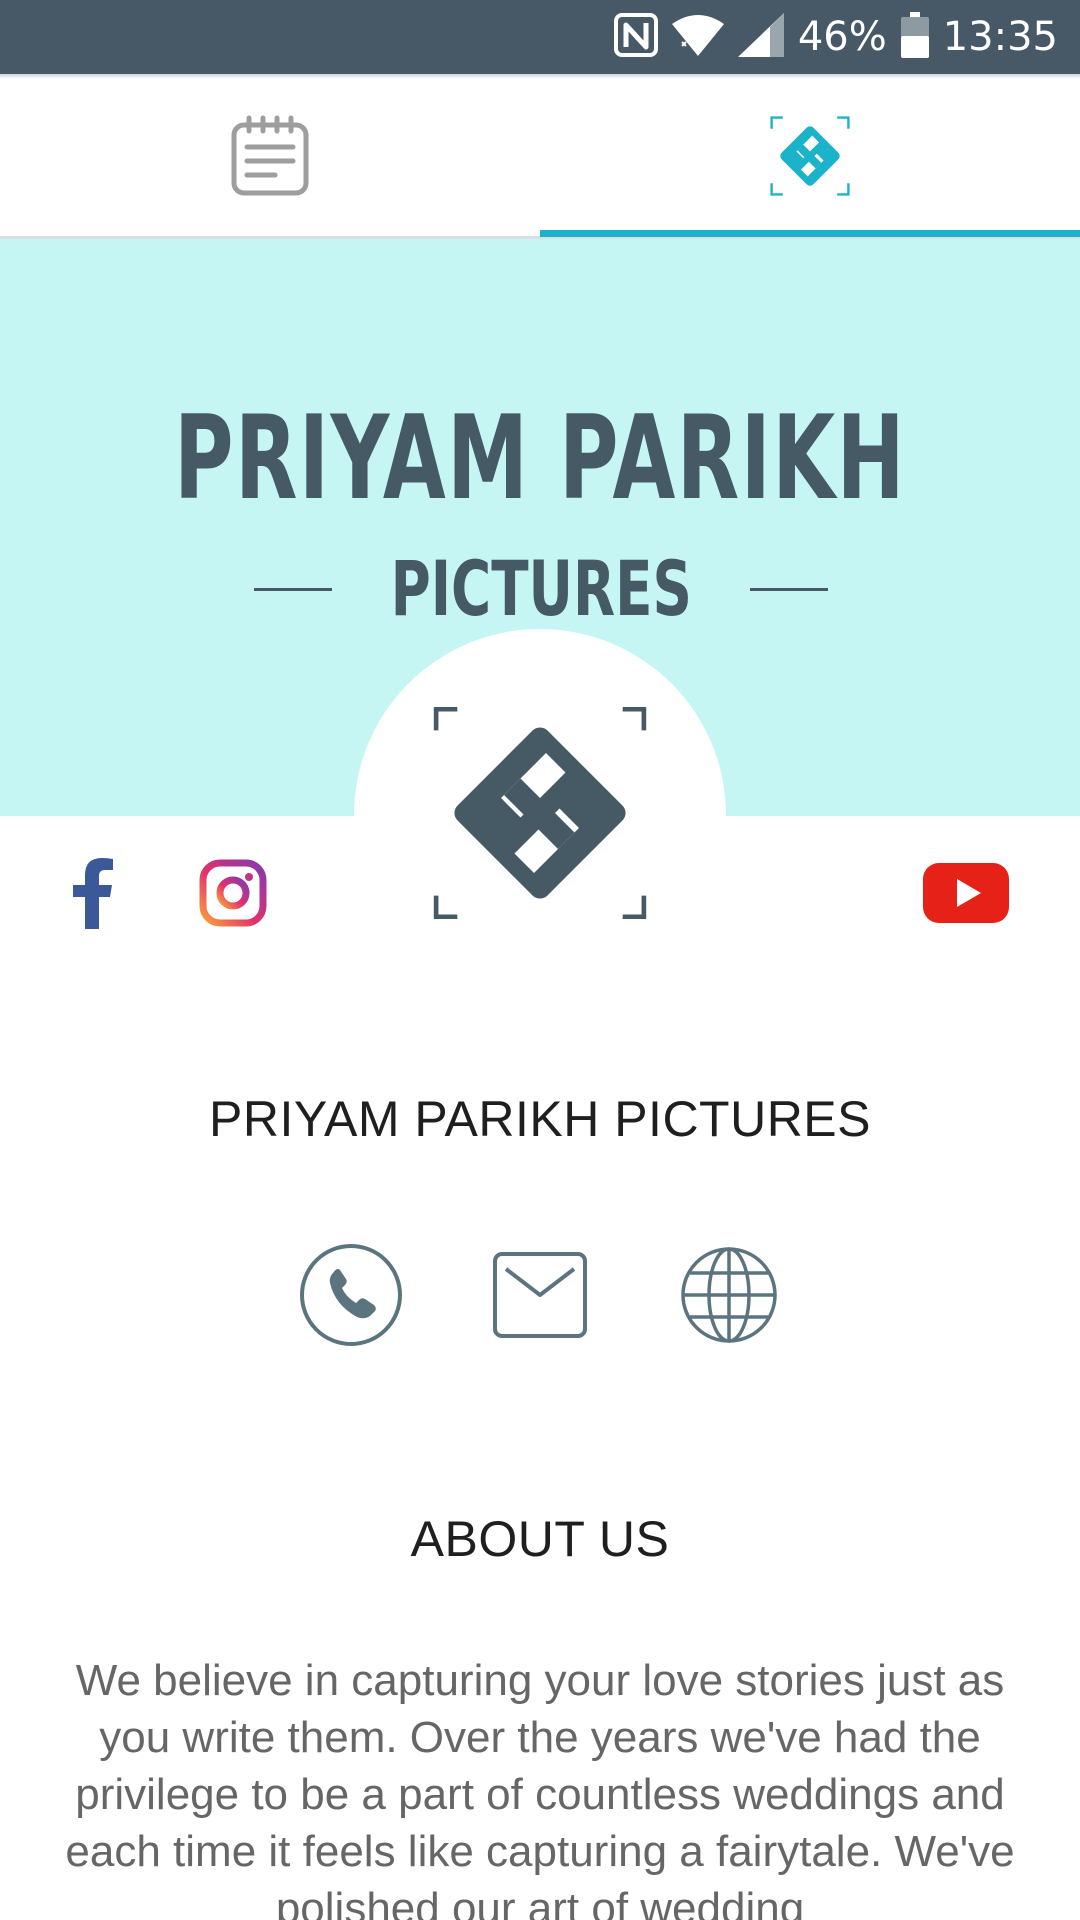 Image resolution: width=1080 pixels, height=1920 pixels. Describe the element at coordinates (540, 37) in the screenshot. I see `status-bar: 46% 13:35` at that location.